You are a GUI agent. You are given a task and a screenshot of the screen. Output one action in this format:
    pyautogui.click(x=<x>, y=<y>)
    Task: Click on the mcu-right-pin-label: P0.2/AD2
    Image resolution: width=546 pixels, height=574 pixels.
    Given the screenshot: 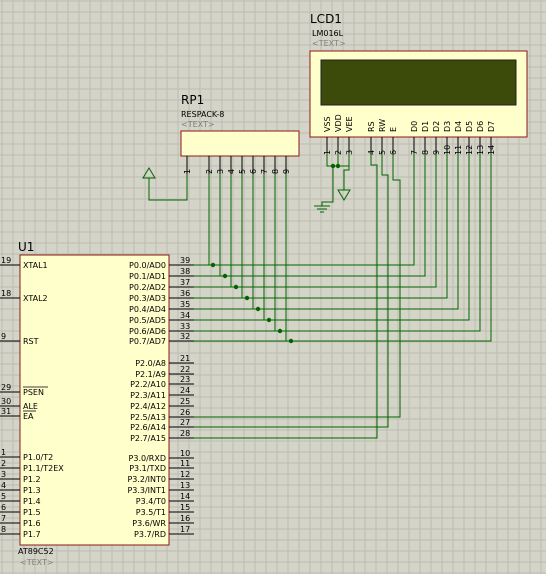 What is the action you would take?
    pyautogui.click(x=147, y=287)
    